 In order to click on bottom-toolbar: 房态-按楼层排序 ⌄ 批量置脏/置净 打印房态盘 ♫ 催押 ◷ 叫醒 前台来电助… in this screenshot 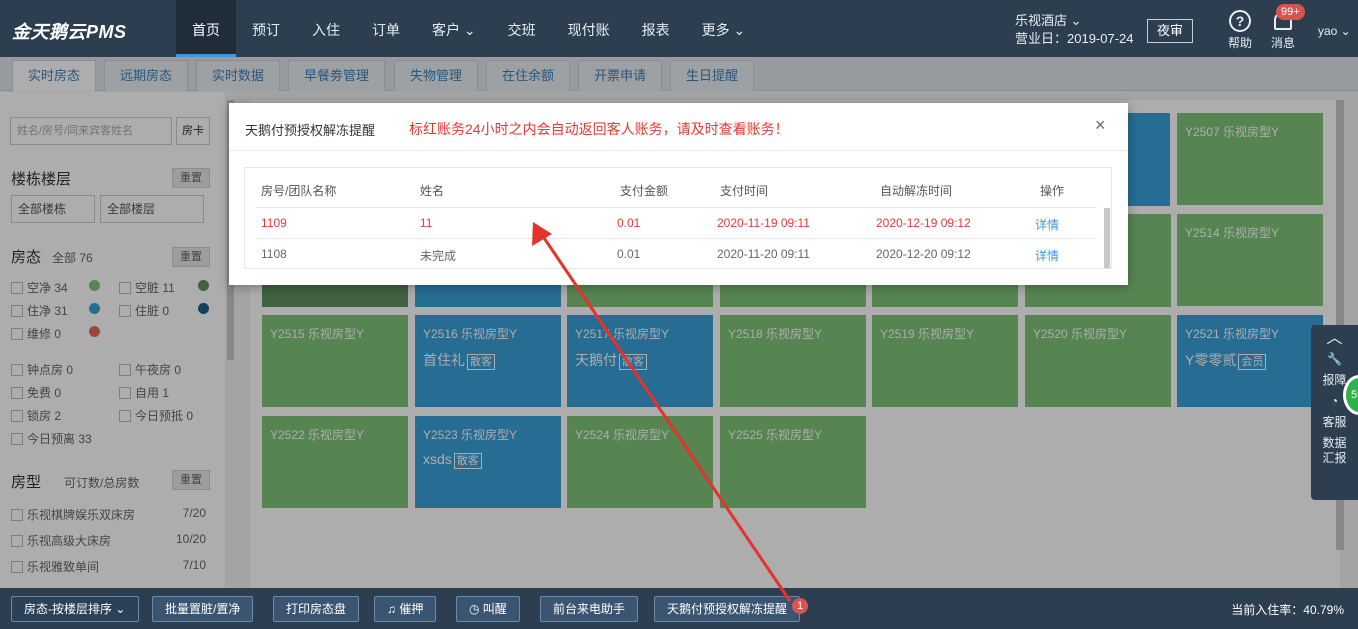, I will do `click(679, 608)`.